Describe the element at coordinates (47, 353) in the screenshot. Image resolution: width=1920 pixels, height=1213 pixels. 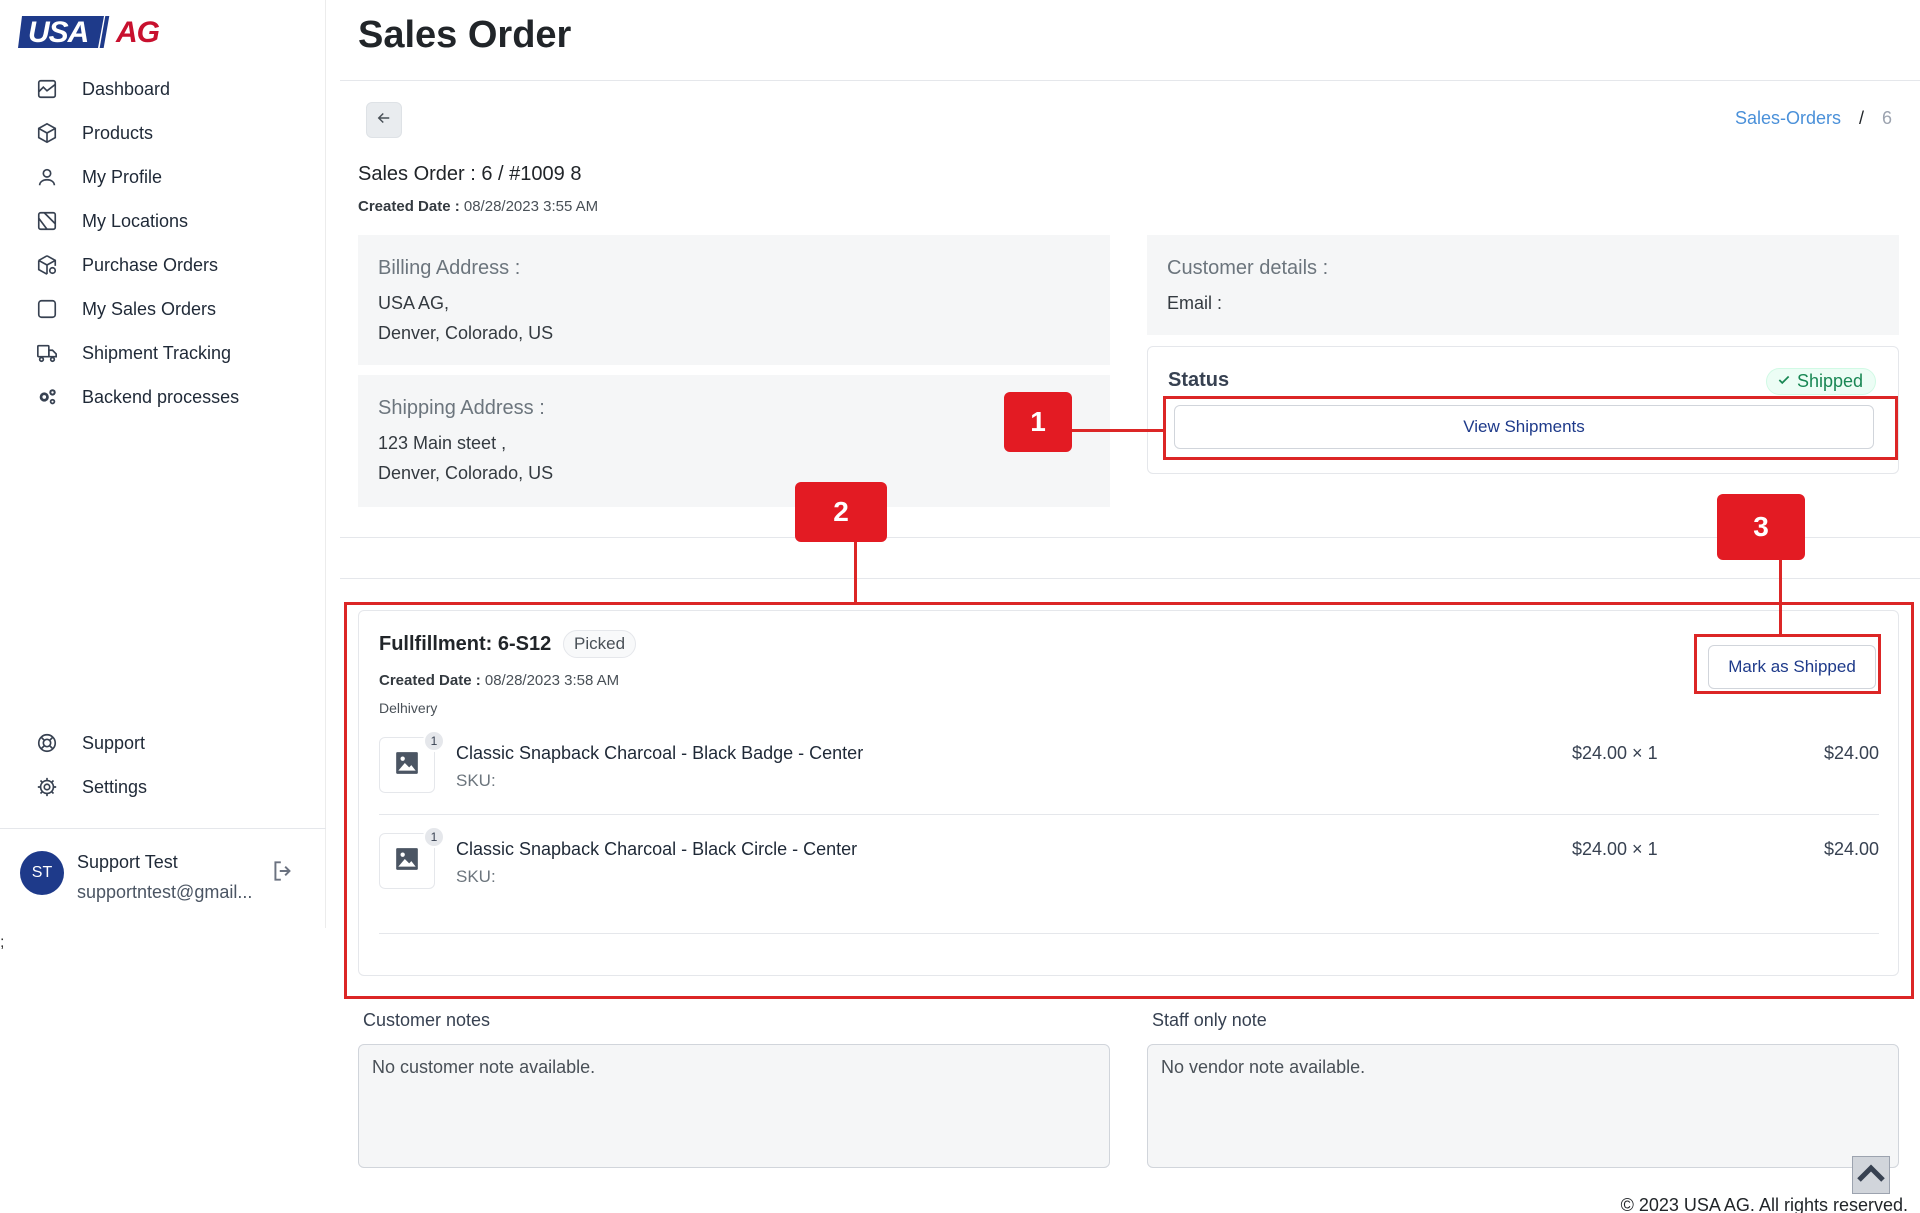
I see `truck-icon` at that location.